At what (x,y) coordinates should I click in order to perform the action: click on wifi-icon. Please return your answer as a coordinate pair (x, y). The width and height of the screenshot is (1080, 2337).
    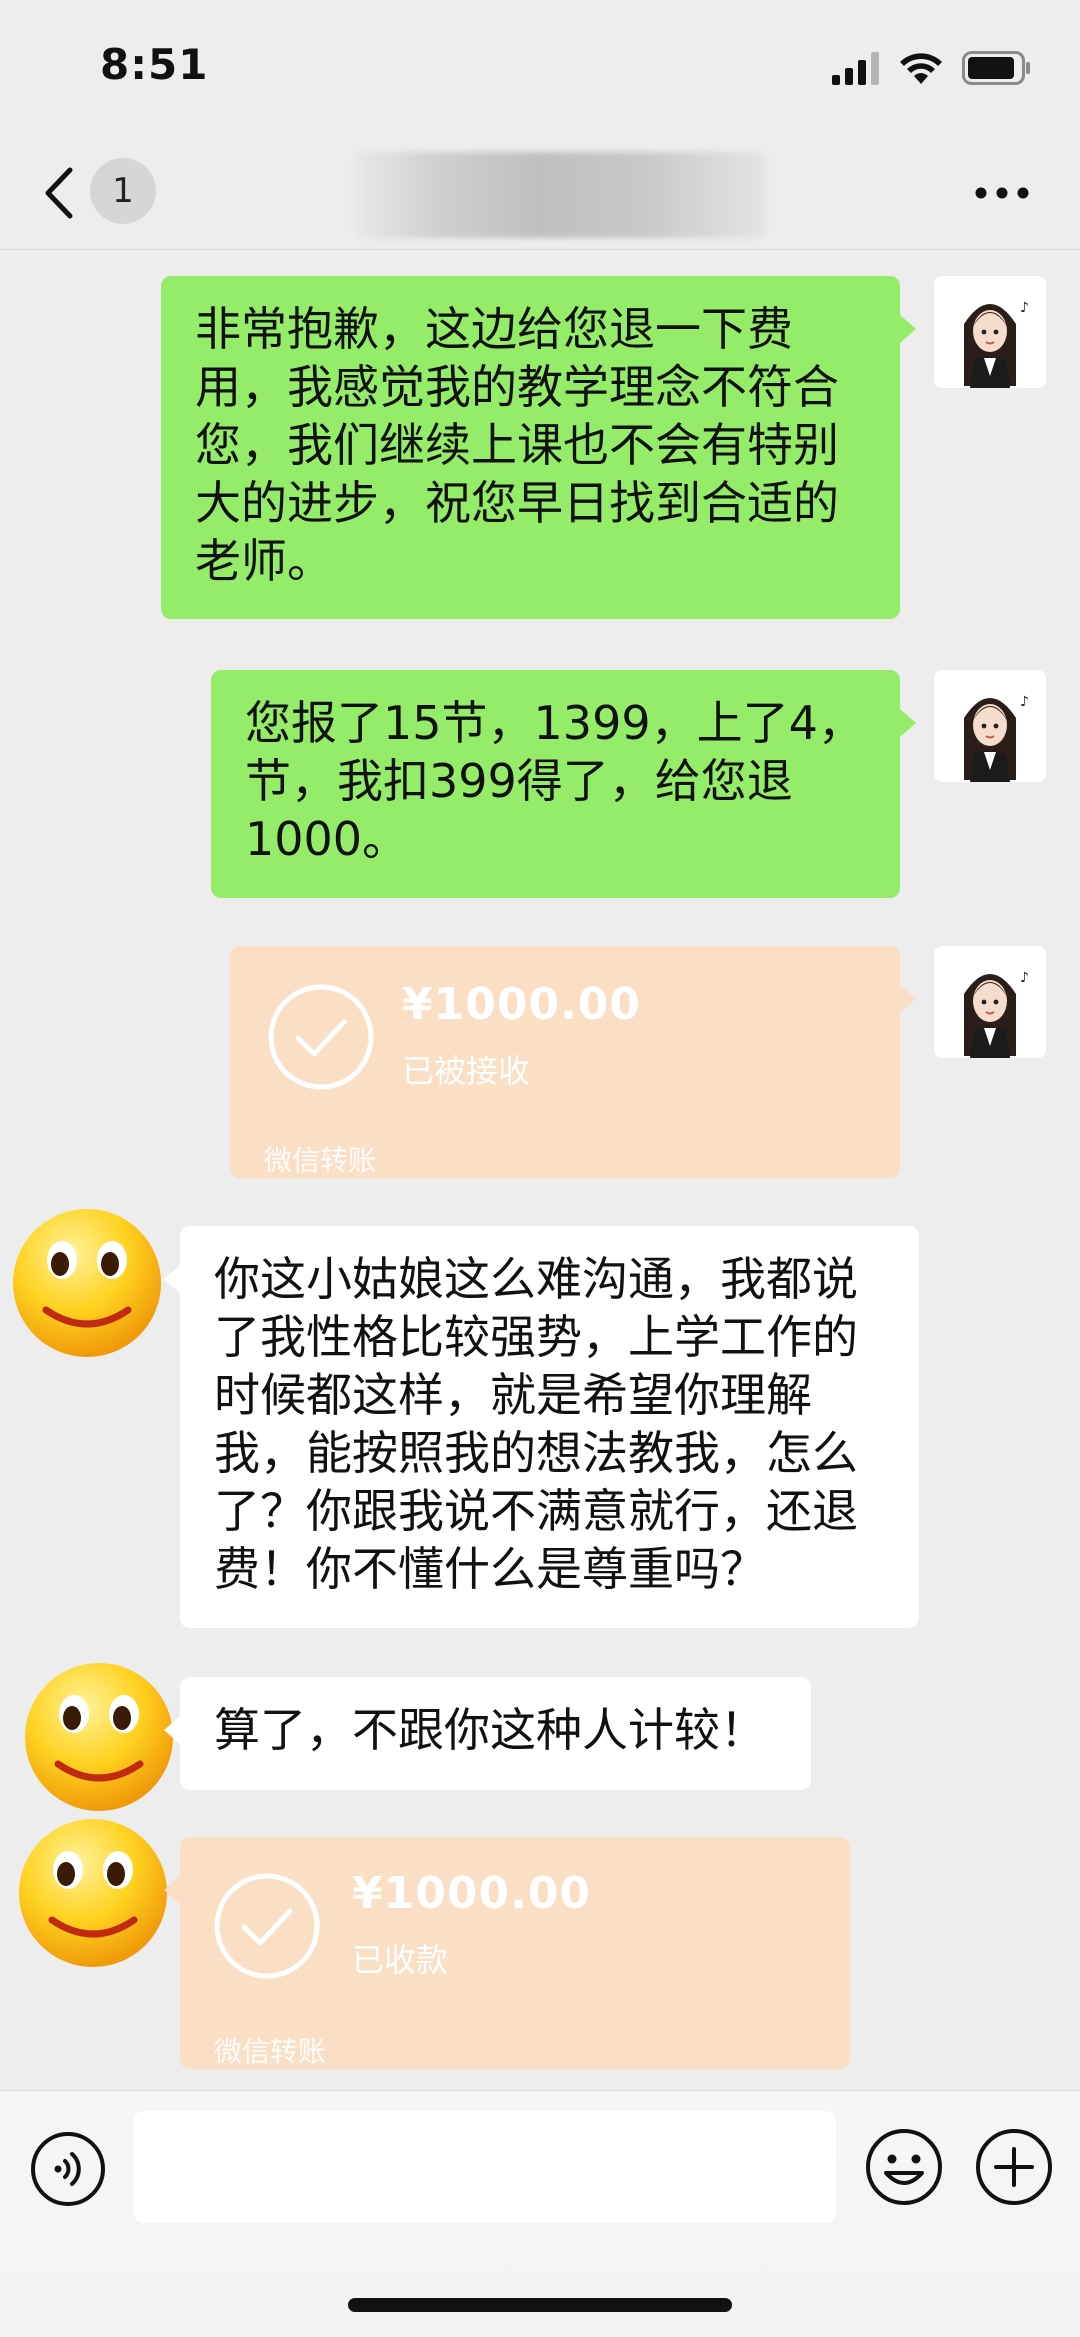
    Looking at the image, I should click on (921, 68).